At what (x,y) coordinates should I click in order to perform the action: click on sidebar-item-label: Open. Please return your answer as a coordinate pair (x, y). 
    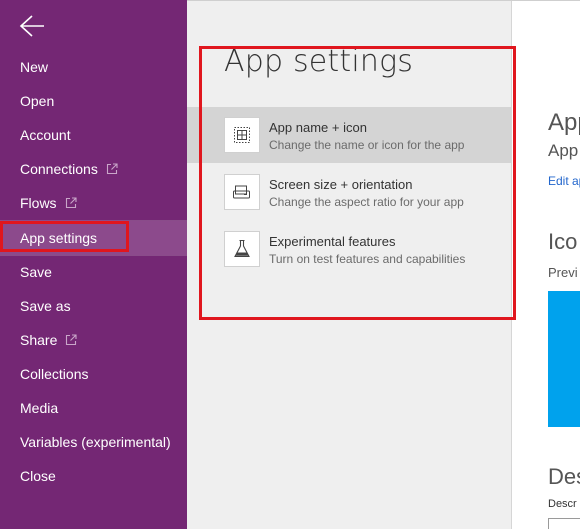
    Looking at the image, I should click on (37, 101).